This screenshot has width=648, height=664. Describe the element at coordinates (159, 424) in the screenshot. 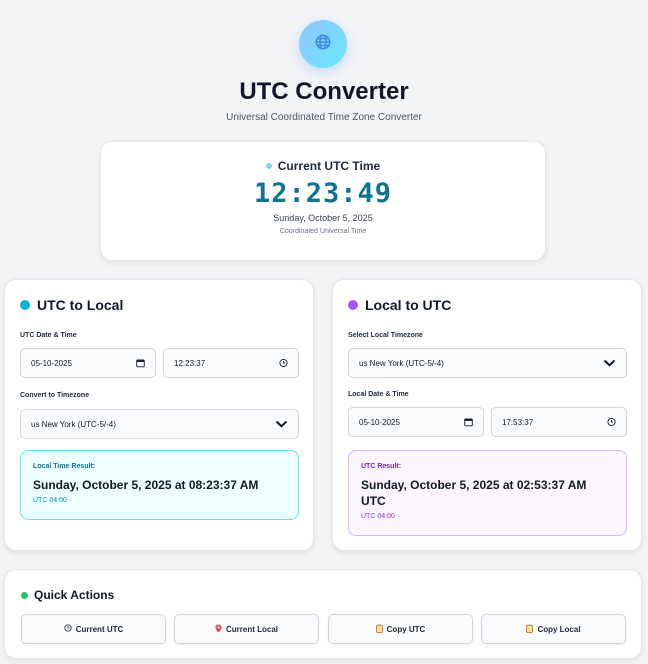

I see `utc-timezone-select: us New York (UTC-5/-4)` at that location.